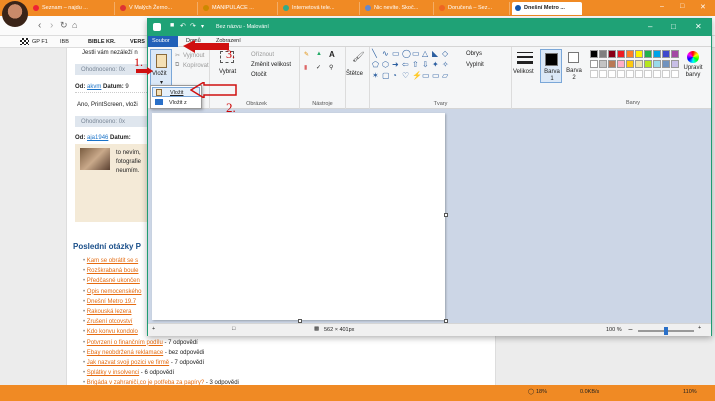  Describe the element at coordinates (39, 25) in the screenshot. I see `back-icon: ‹` at that location.